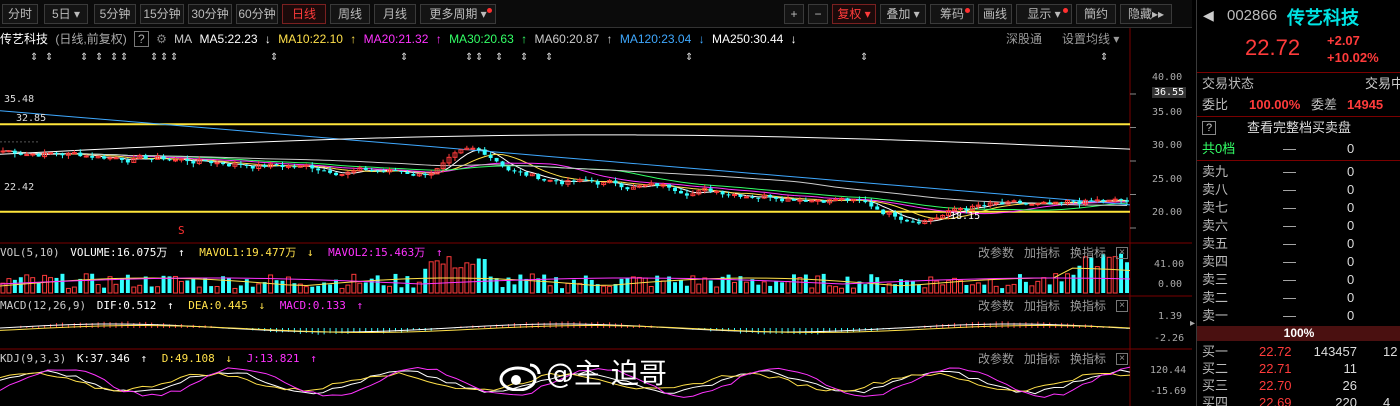 This screenshot has height=406, width=1400. What do you see at coordinates (1298, 369) in the screenshot?
I see `bid-level-row: 买二 22.71 11` at bounding box center [1298, 369].